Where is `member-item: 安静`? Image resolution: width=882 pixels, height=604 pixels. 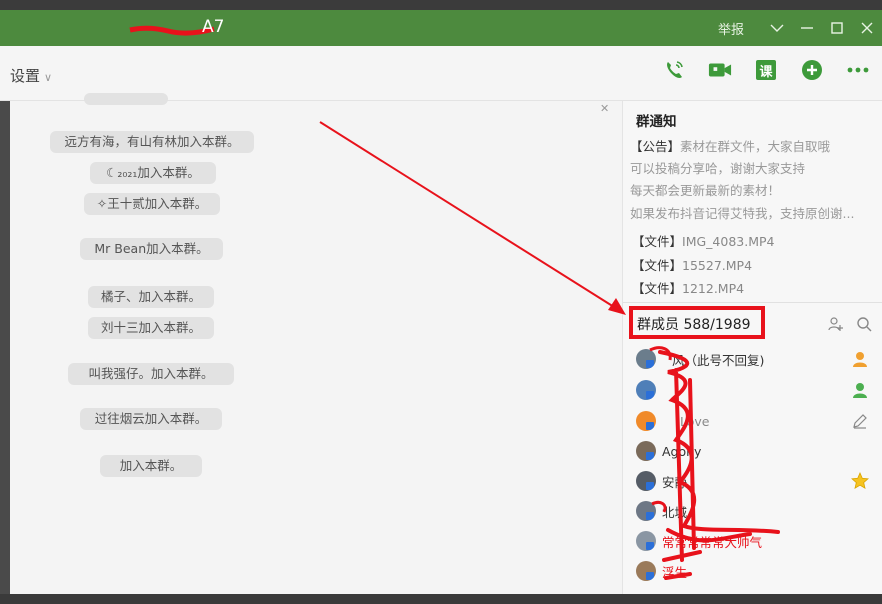 member-item: 安静 is located at coordinates (661, 481).